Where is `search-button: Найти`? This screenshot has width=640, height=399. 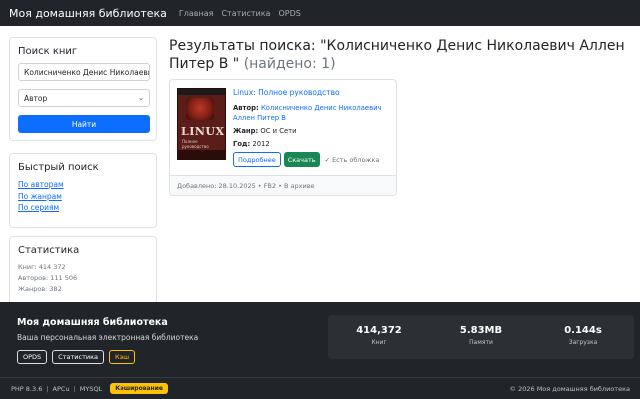 search-button: Найти is located at coordinates (84, 124).